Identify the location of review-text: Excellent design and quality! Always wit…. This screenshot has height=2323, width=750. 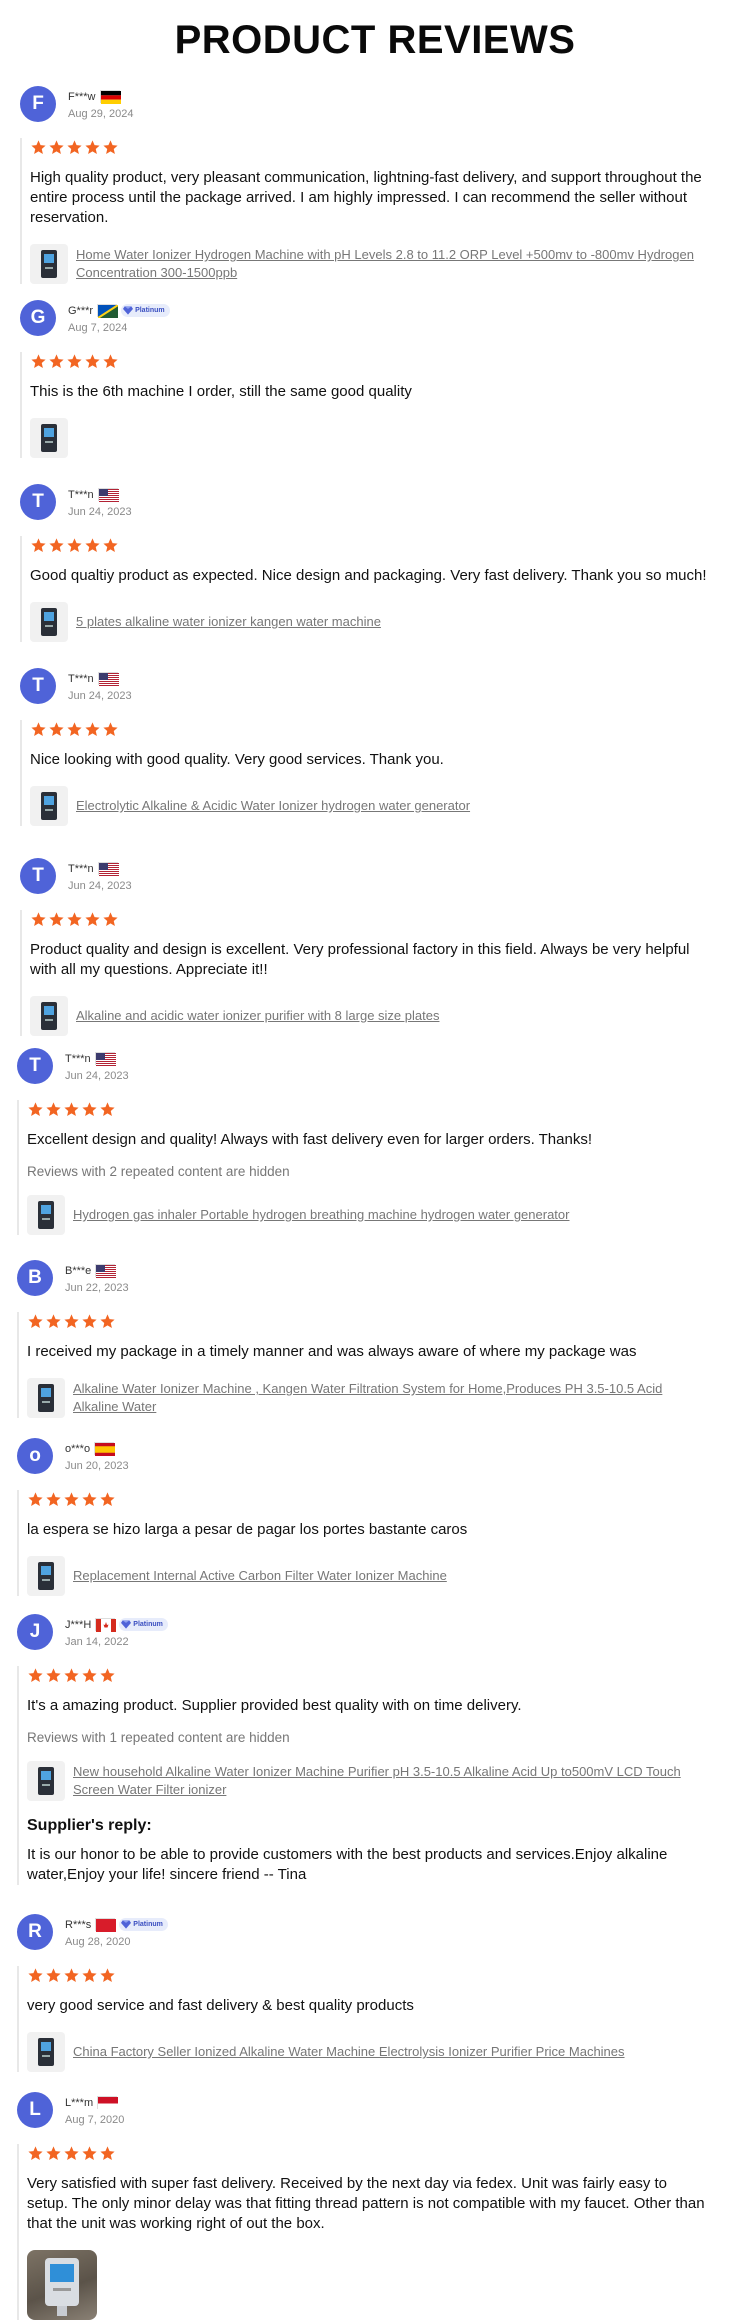
(310, 1139).